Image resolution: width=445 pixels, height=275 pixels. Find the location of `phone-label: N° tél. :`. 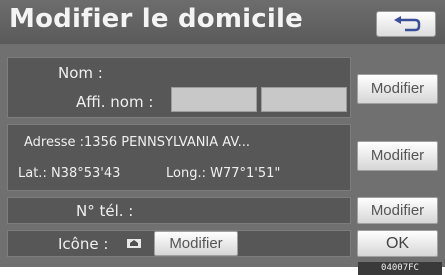

phone-label: N° tél. : is located at coordinates (105, 211).